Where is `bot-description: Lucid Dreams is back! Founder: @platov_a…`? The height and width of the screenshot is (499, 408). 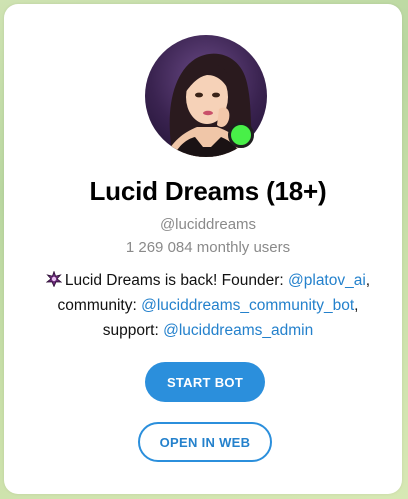 bot-description: Lucid Dreams is back! Founder: @platov_a… is located at coordinates (208, 305).